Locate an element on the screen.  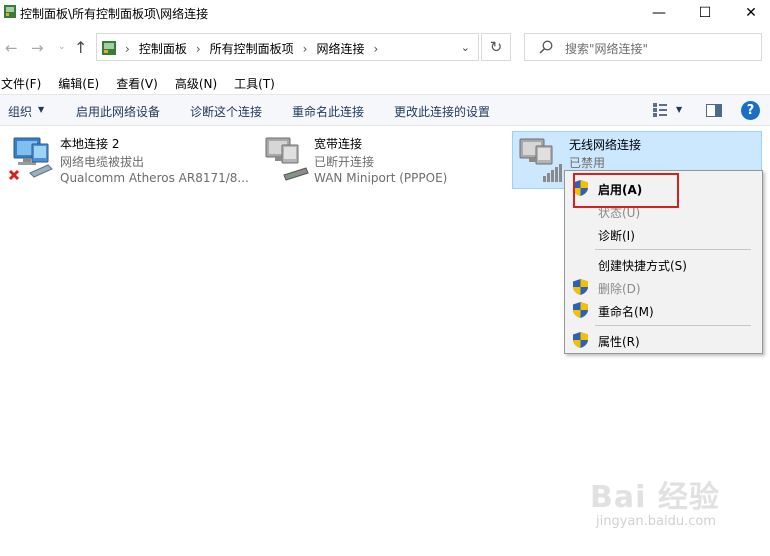
diagnose-button: 诊断这个连接 is located at coordinates (226, 111).